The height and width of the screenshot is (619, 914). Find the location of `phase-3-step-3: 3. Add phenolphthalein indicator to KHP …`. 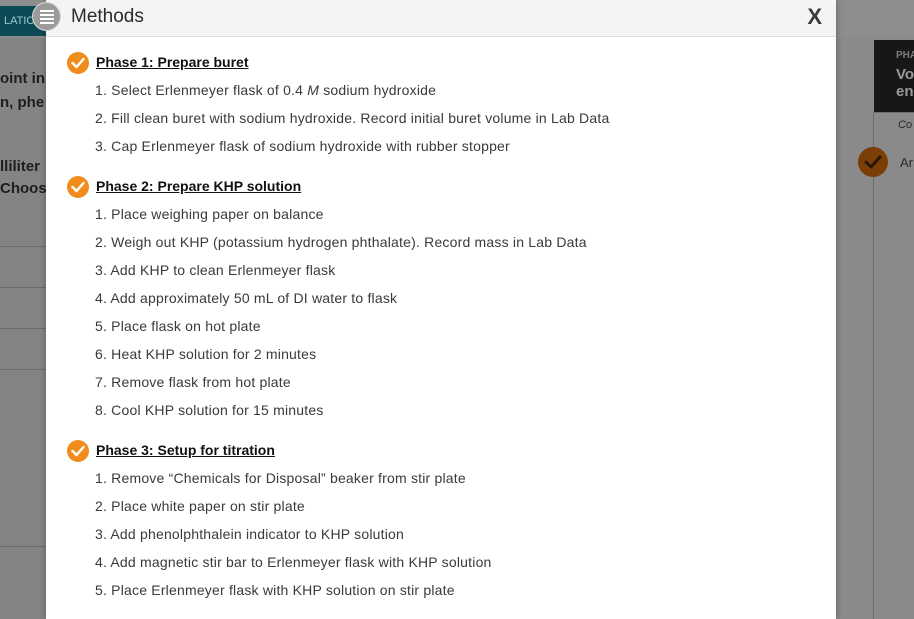

phase-3-step-3: 3. Add phenolphthalein indicator to KHP … is located at coordinates (250, 534).